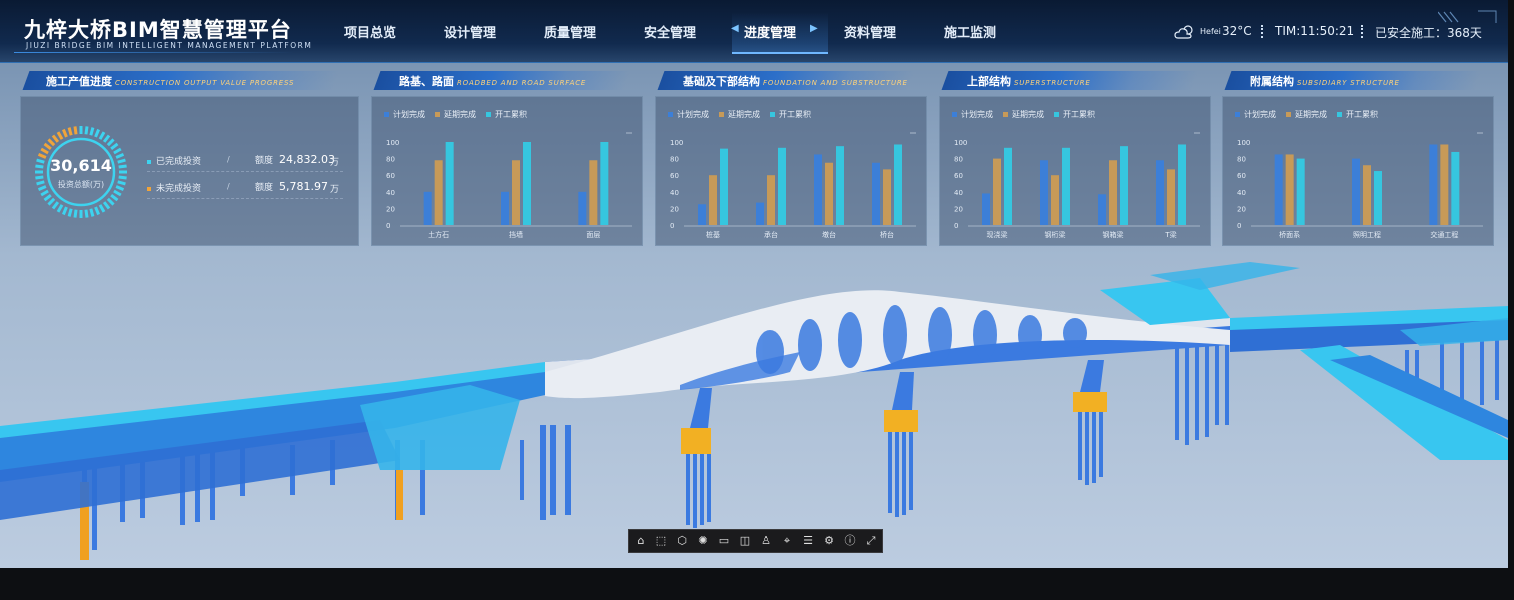 The width and height of the screenshot is (1514, 600). I want to click on info-icon: ⓘ, so click(850, 541).